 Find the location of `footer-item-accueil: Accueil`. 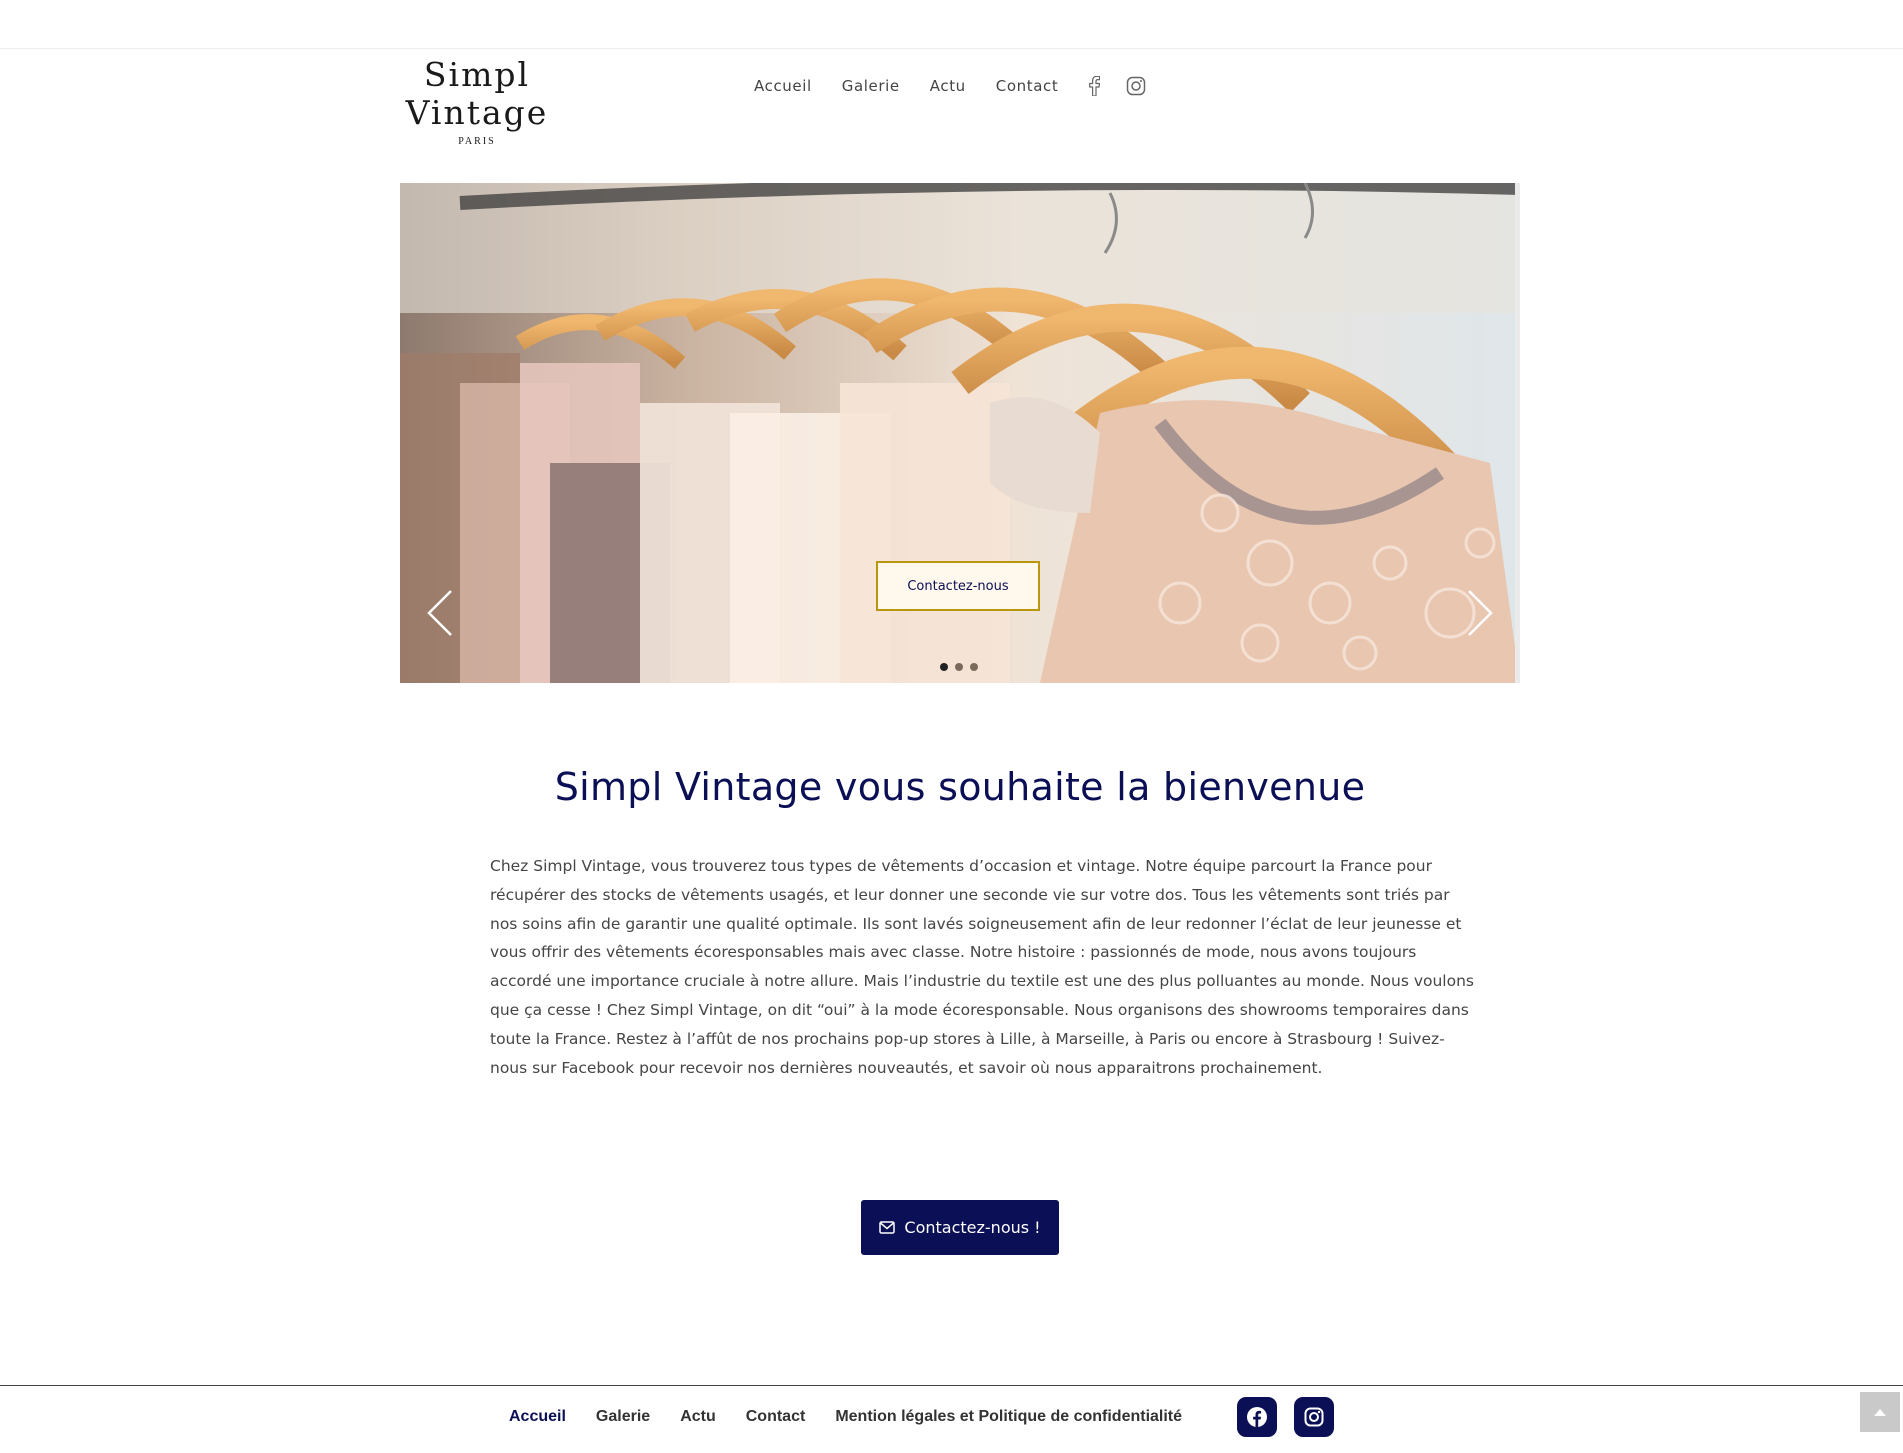

footer-item-accueil: Accueil is located at coordinates (537, 1417).